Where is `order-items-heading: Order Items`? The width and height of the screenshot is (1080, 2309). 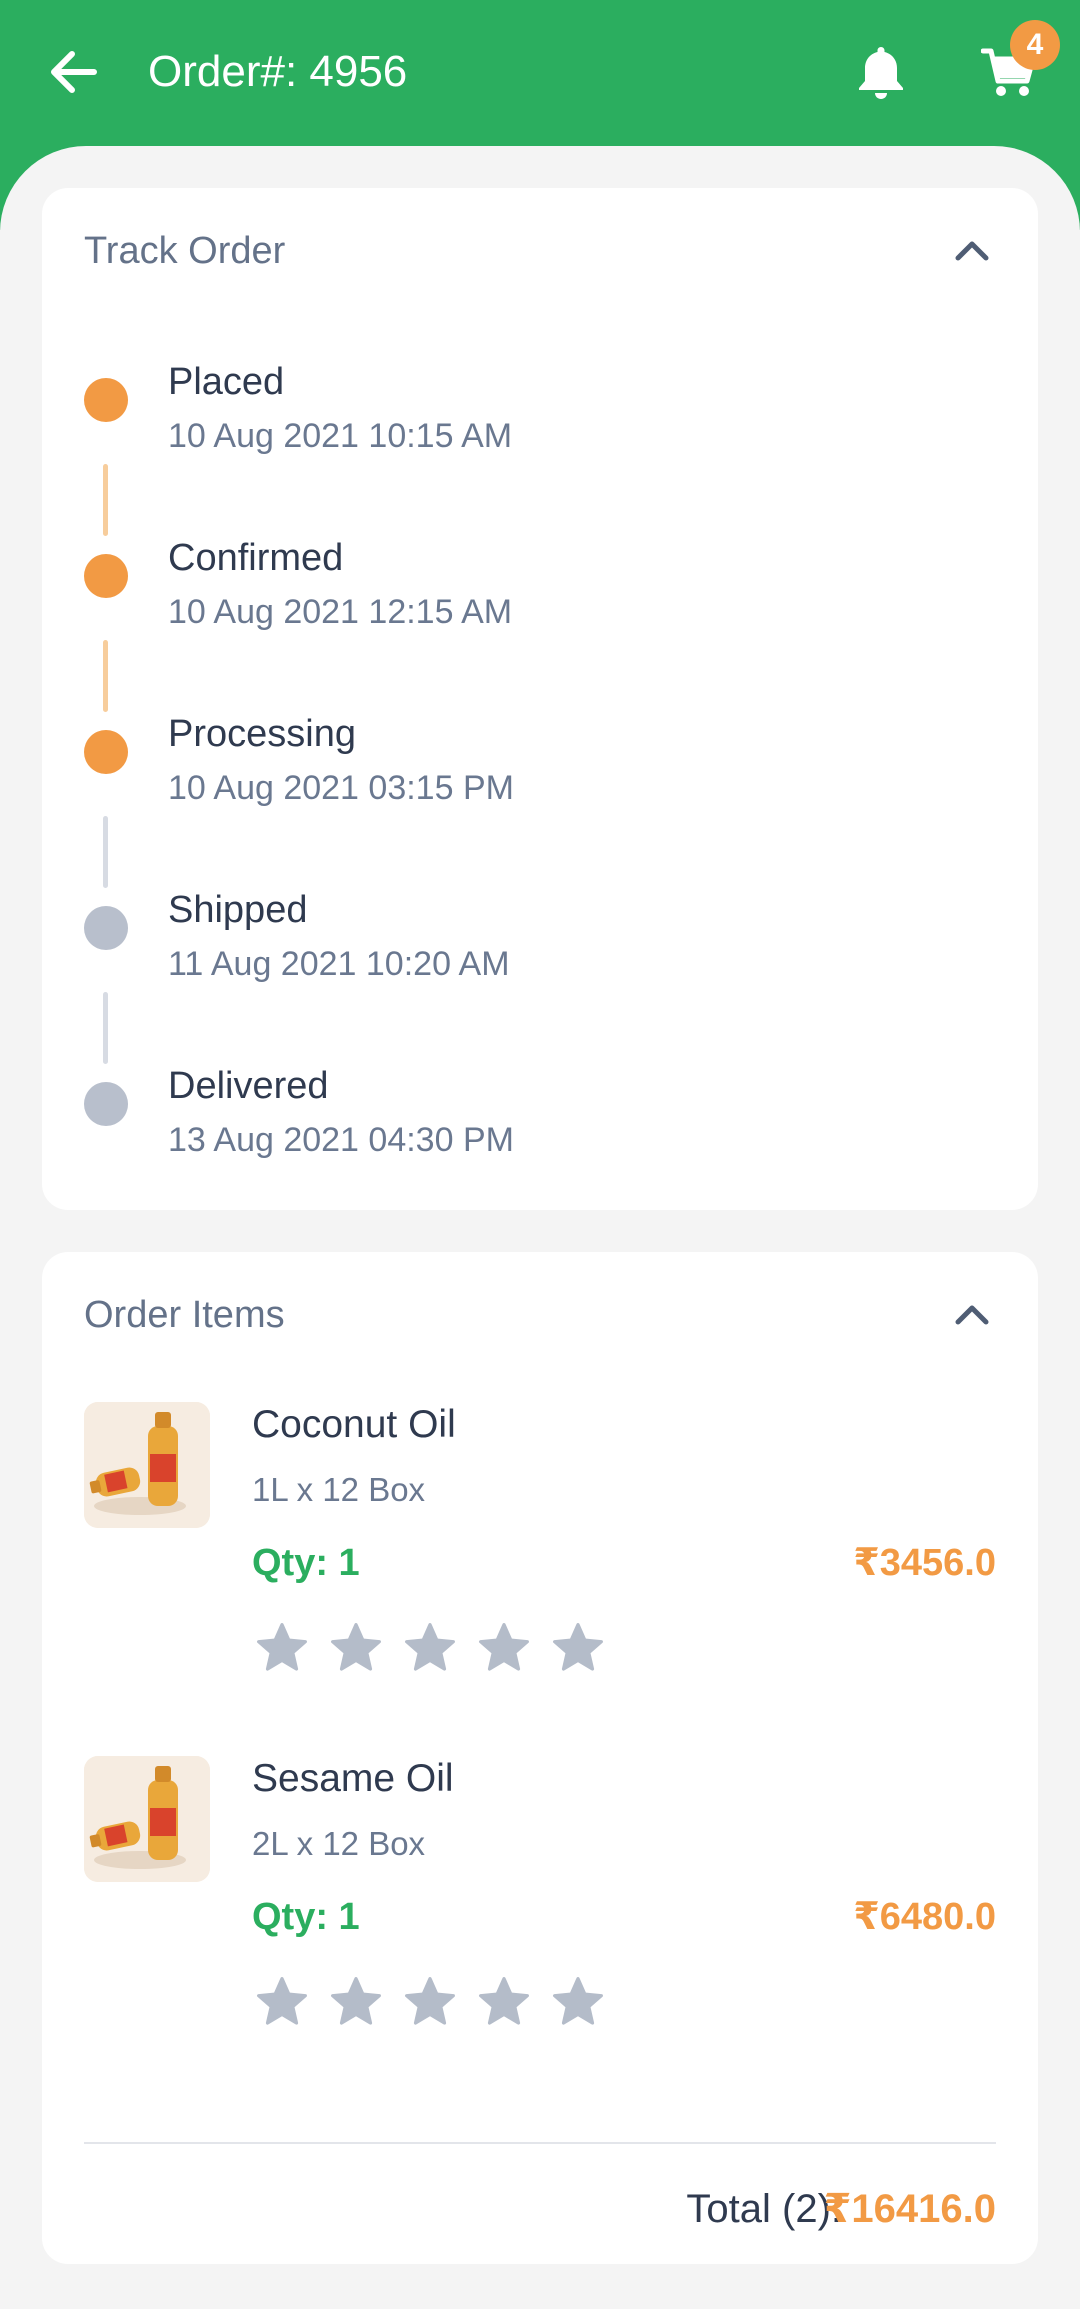
order-items-heading: Order Items is located at coordinates (184, 1315).